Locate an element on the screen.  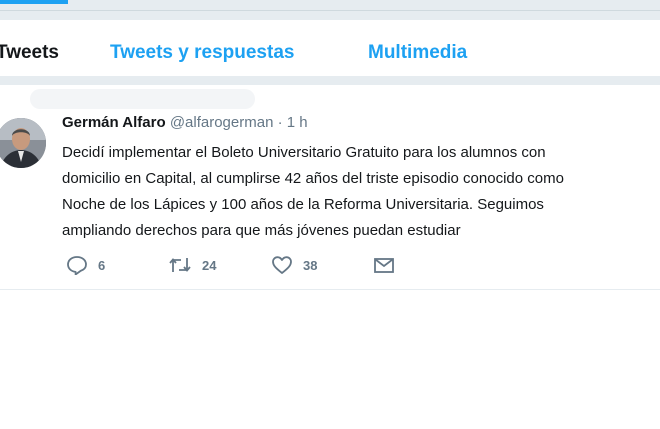
avatar is located at coordinates (23, 143).